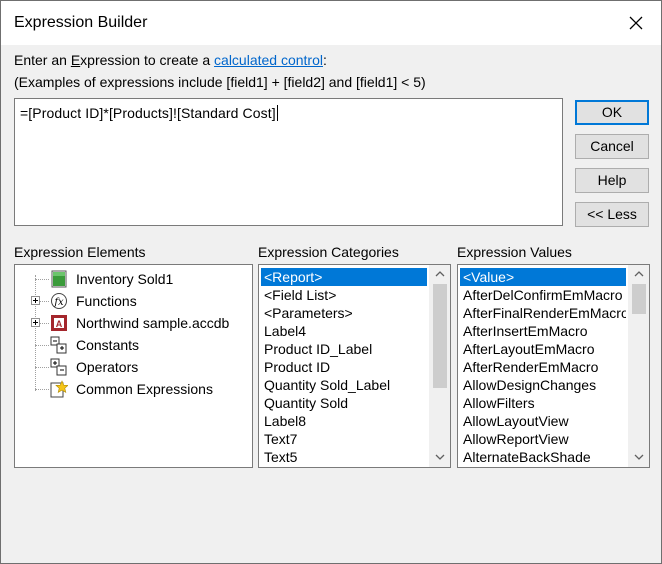 The height and width of the screenshot is (564, 662). Describe the element at coordinates (344, 295) in the screenshot. I see `category-item: <Field List>` at that location.